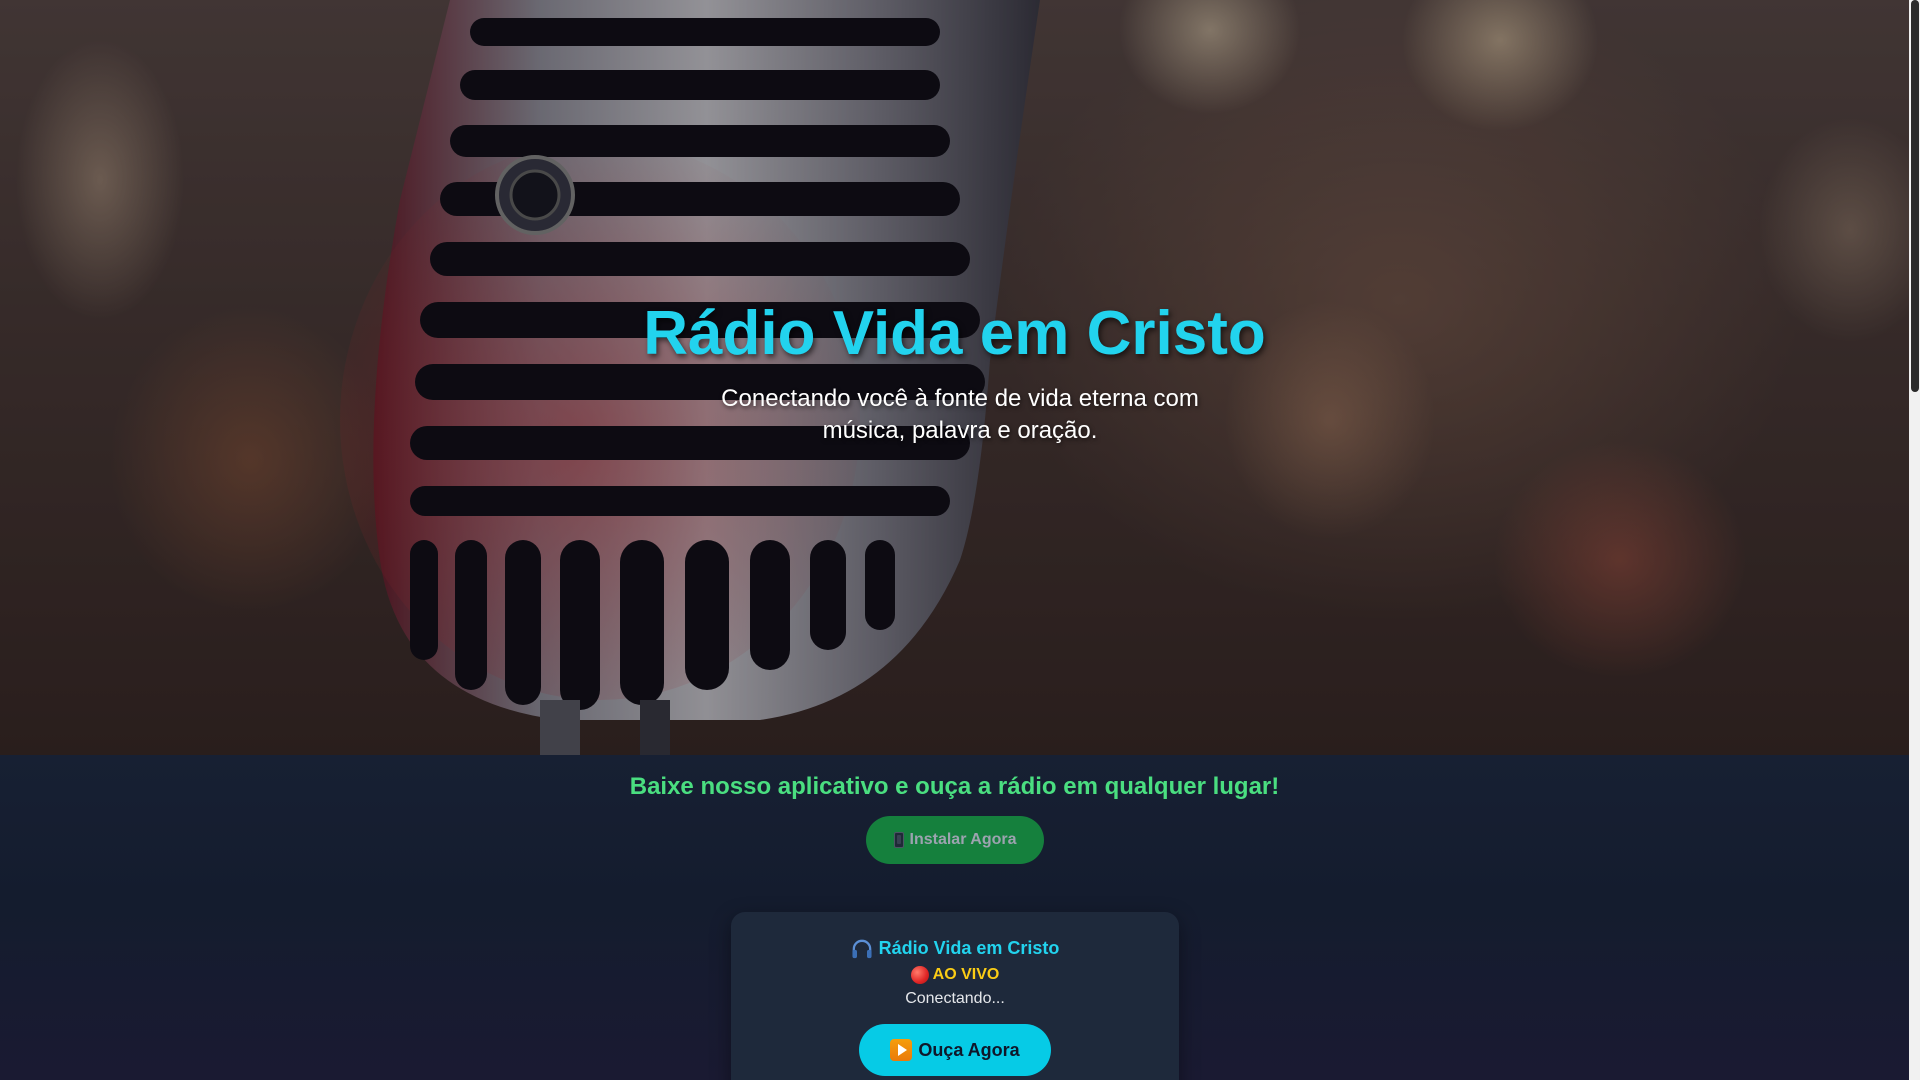  Describe the element at coordinates (1915, 196) in the screenshot. I see `scrollbar-thumb` at that location.